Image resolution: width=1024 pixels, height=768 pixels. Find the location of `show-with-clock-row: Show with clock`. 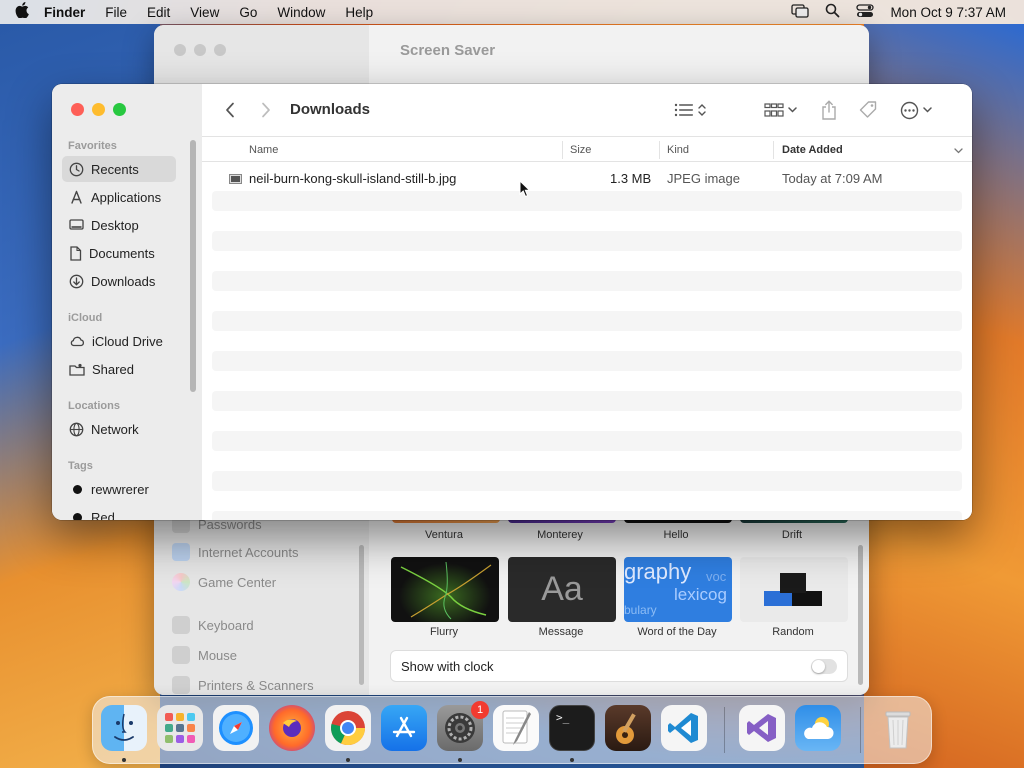

show-with-clock-row: Show with clock is located at coordinates (619, 666).